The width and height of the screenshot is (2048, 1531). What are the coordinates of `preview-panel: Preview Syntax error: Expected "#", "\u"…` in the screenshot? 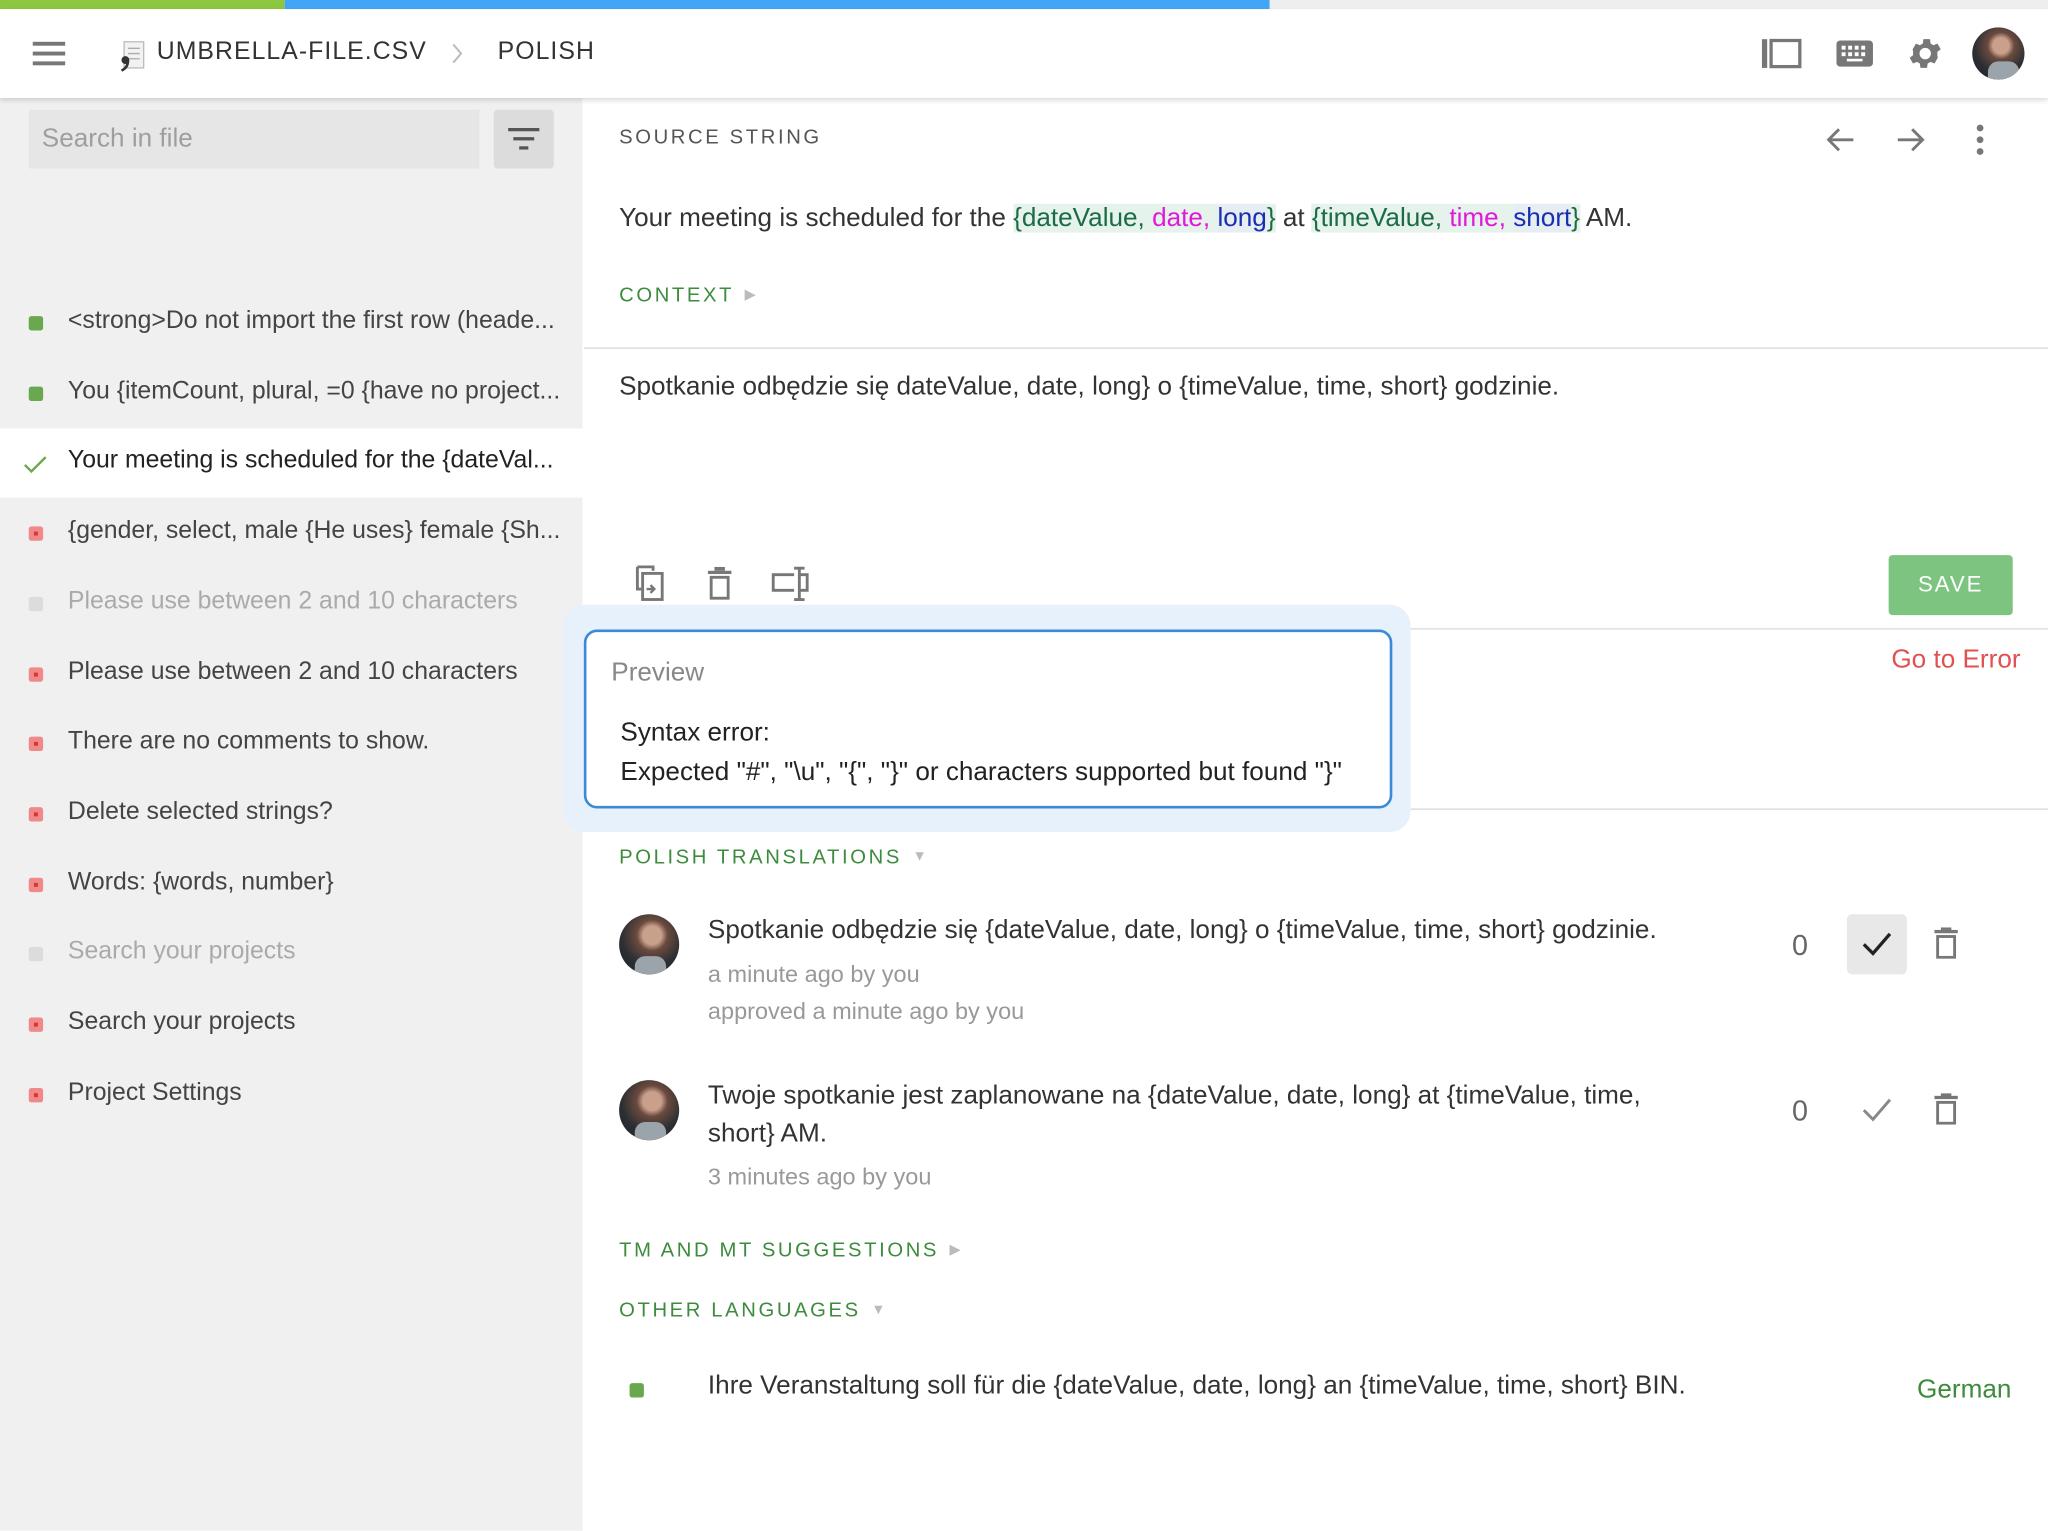 It's located at (988, 719).